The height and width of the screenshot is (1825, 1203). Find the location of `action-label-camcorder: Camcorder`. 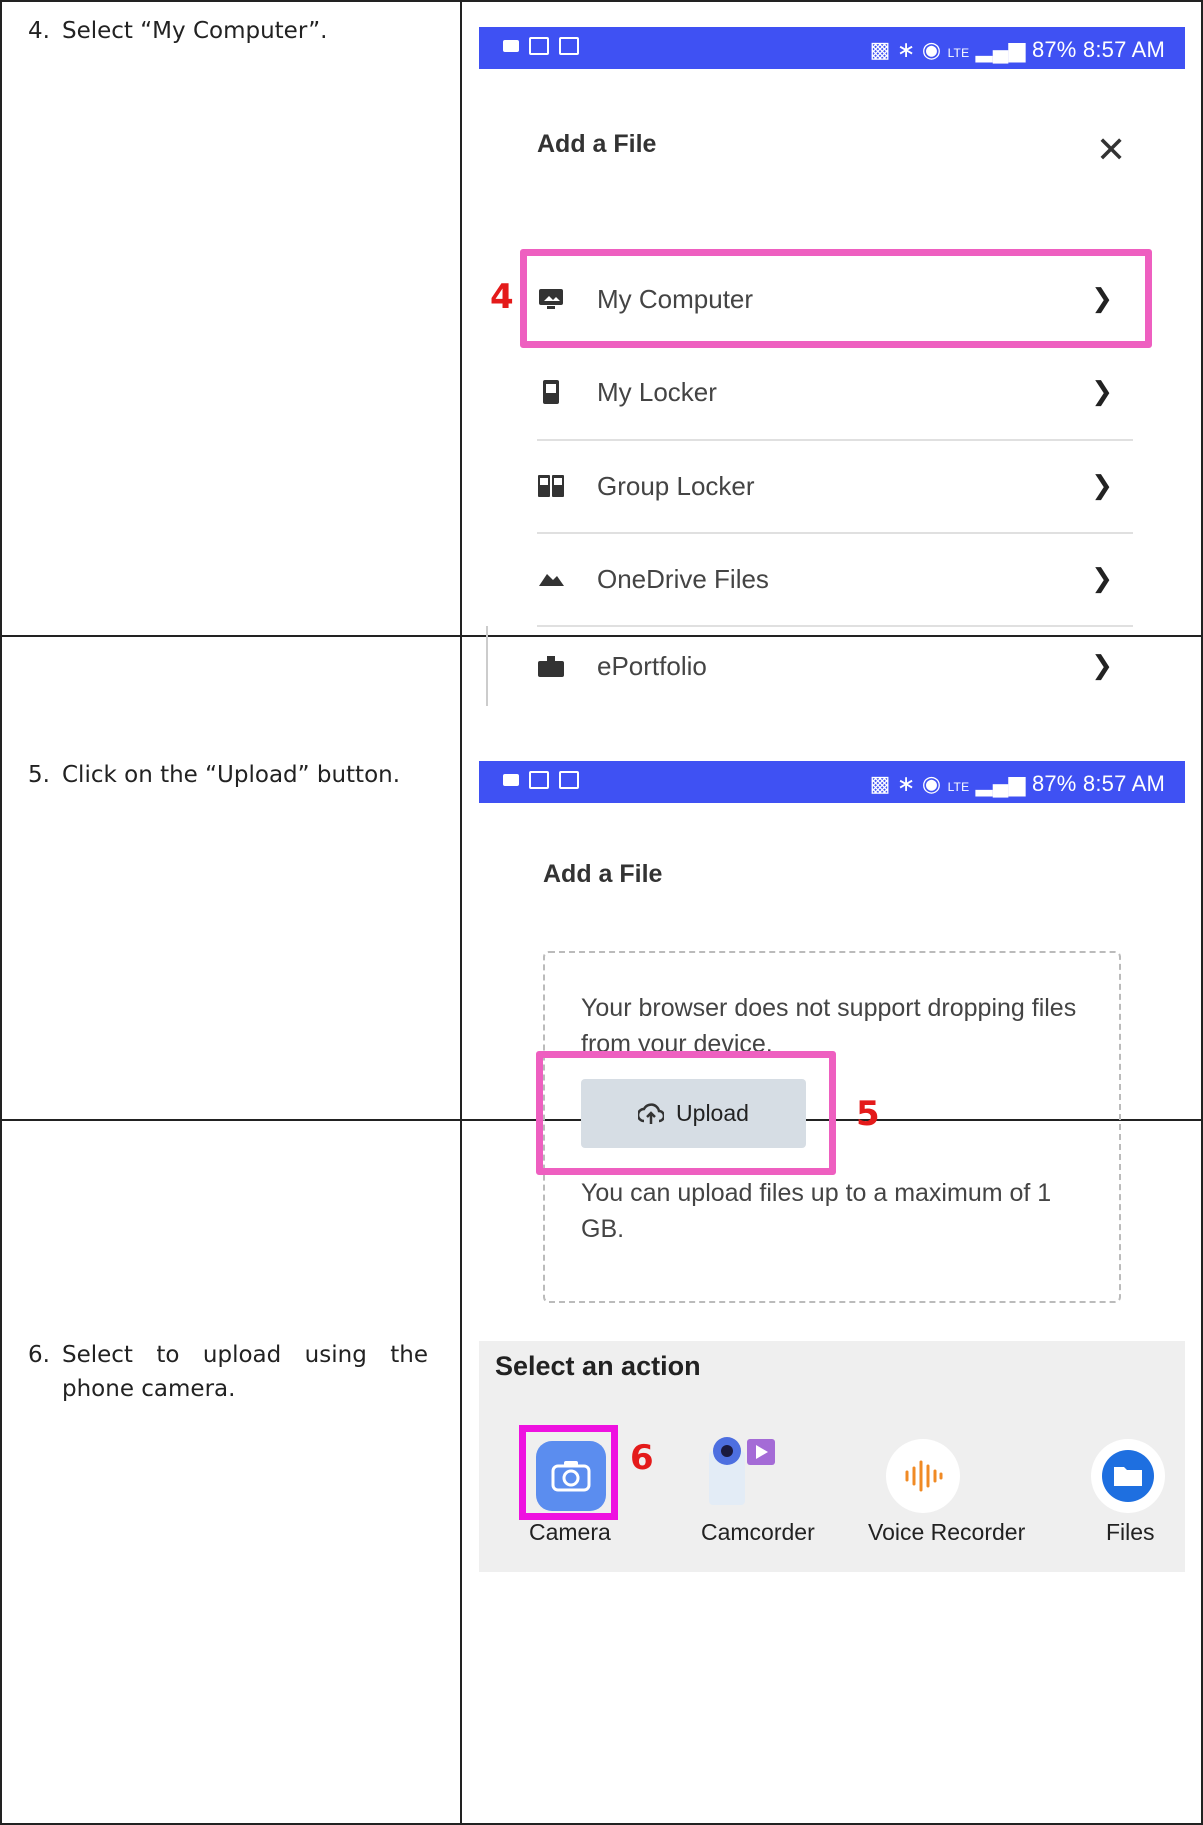

action-label-camcorder: Camcorder is located at coordinates (758, 1532).